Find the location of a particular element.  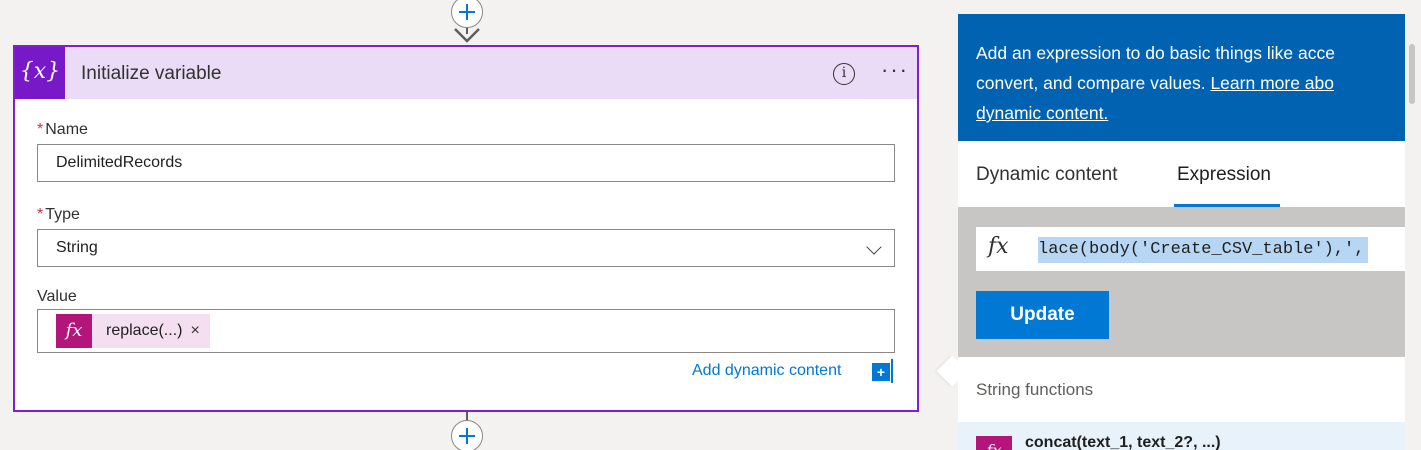

chevron-down-icon is located at coordinates (874, 247).